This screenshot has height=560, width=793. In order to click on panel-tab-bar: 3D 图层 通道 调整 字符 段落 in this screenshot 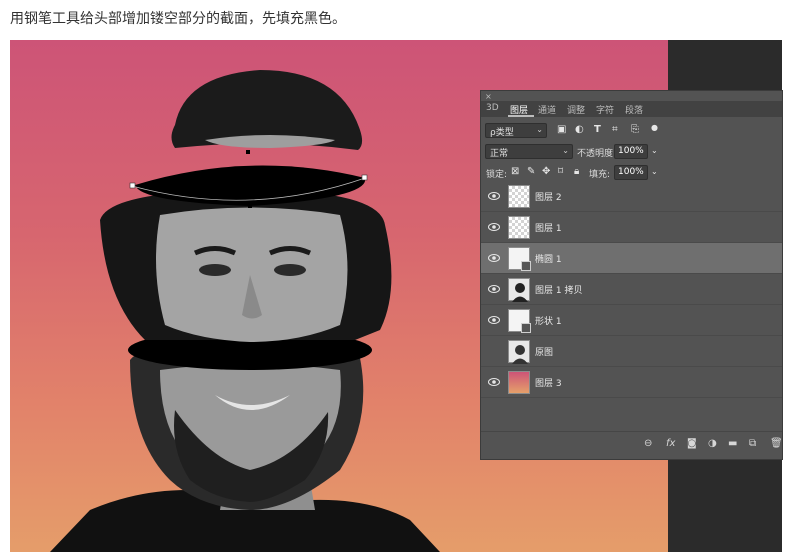, I will do `click(631, 109)`.